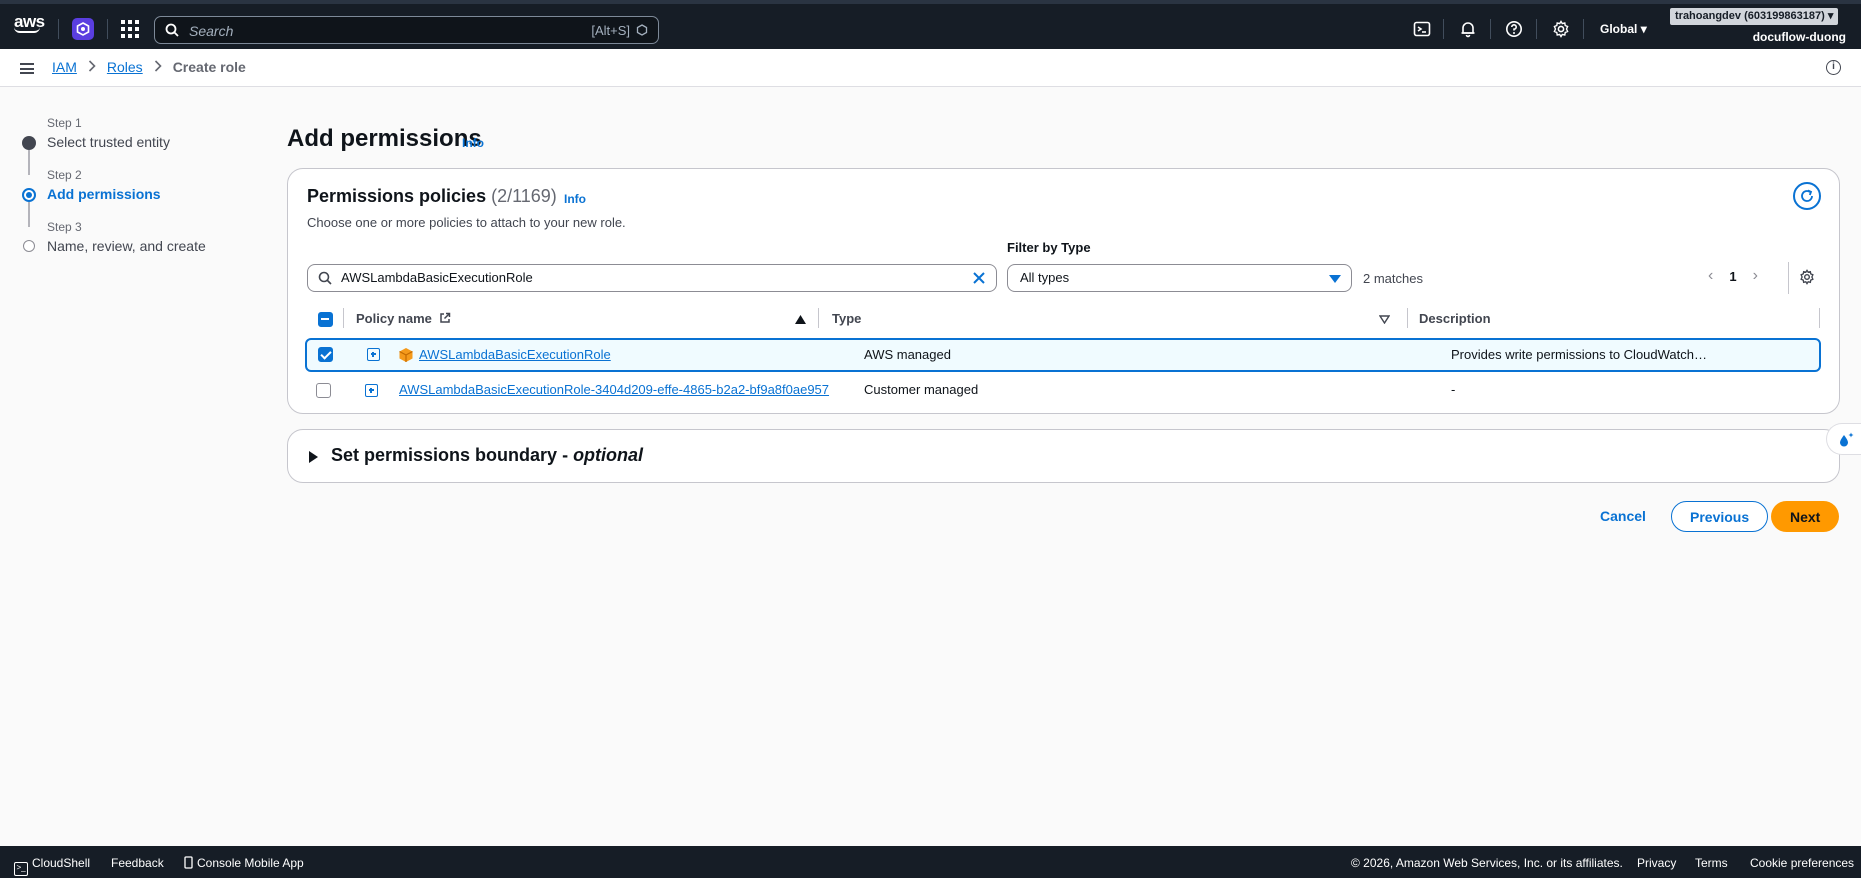 The image size is (1861, 878). I want to click on step-select-trusted-entity: Step 1 Select trusted entity, so click(137, 142).